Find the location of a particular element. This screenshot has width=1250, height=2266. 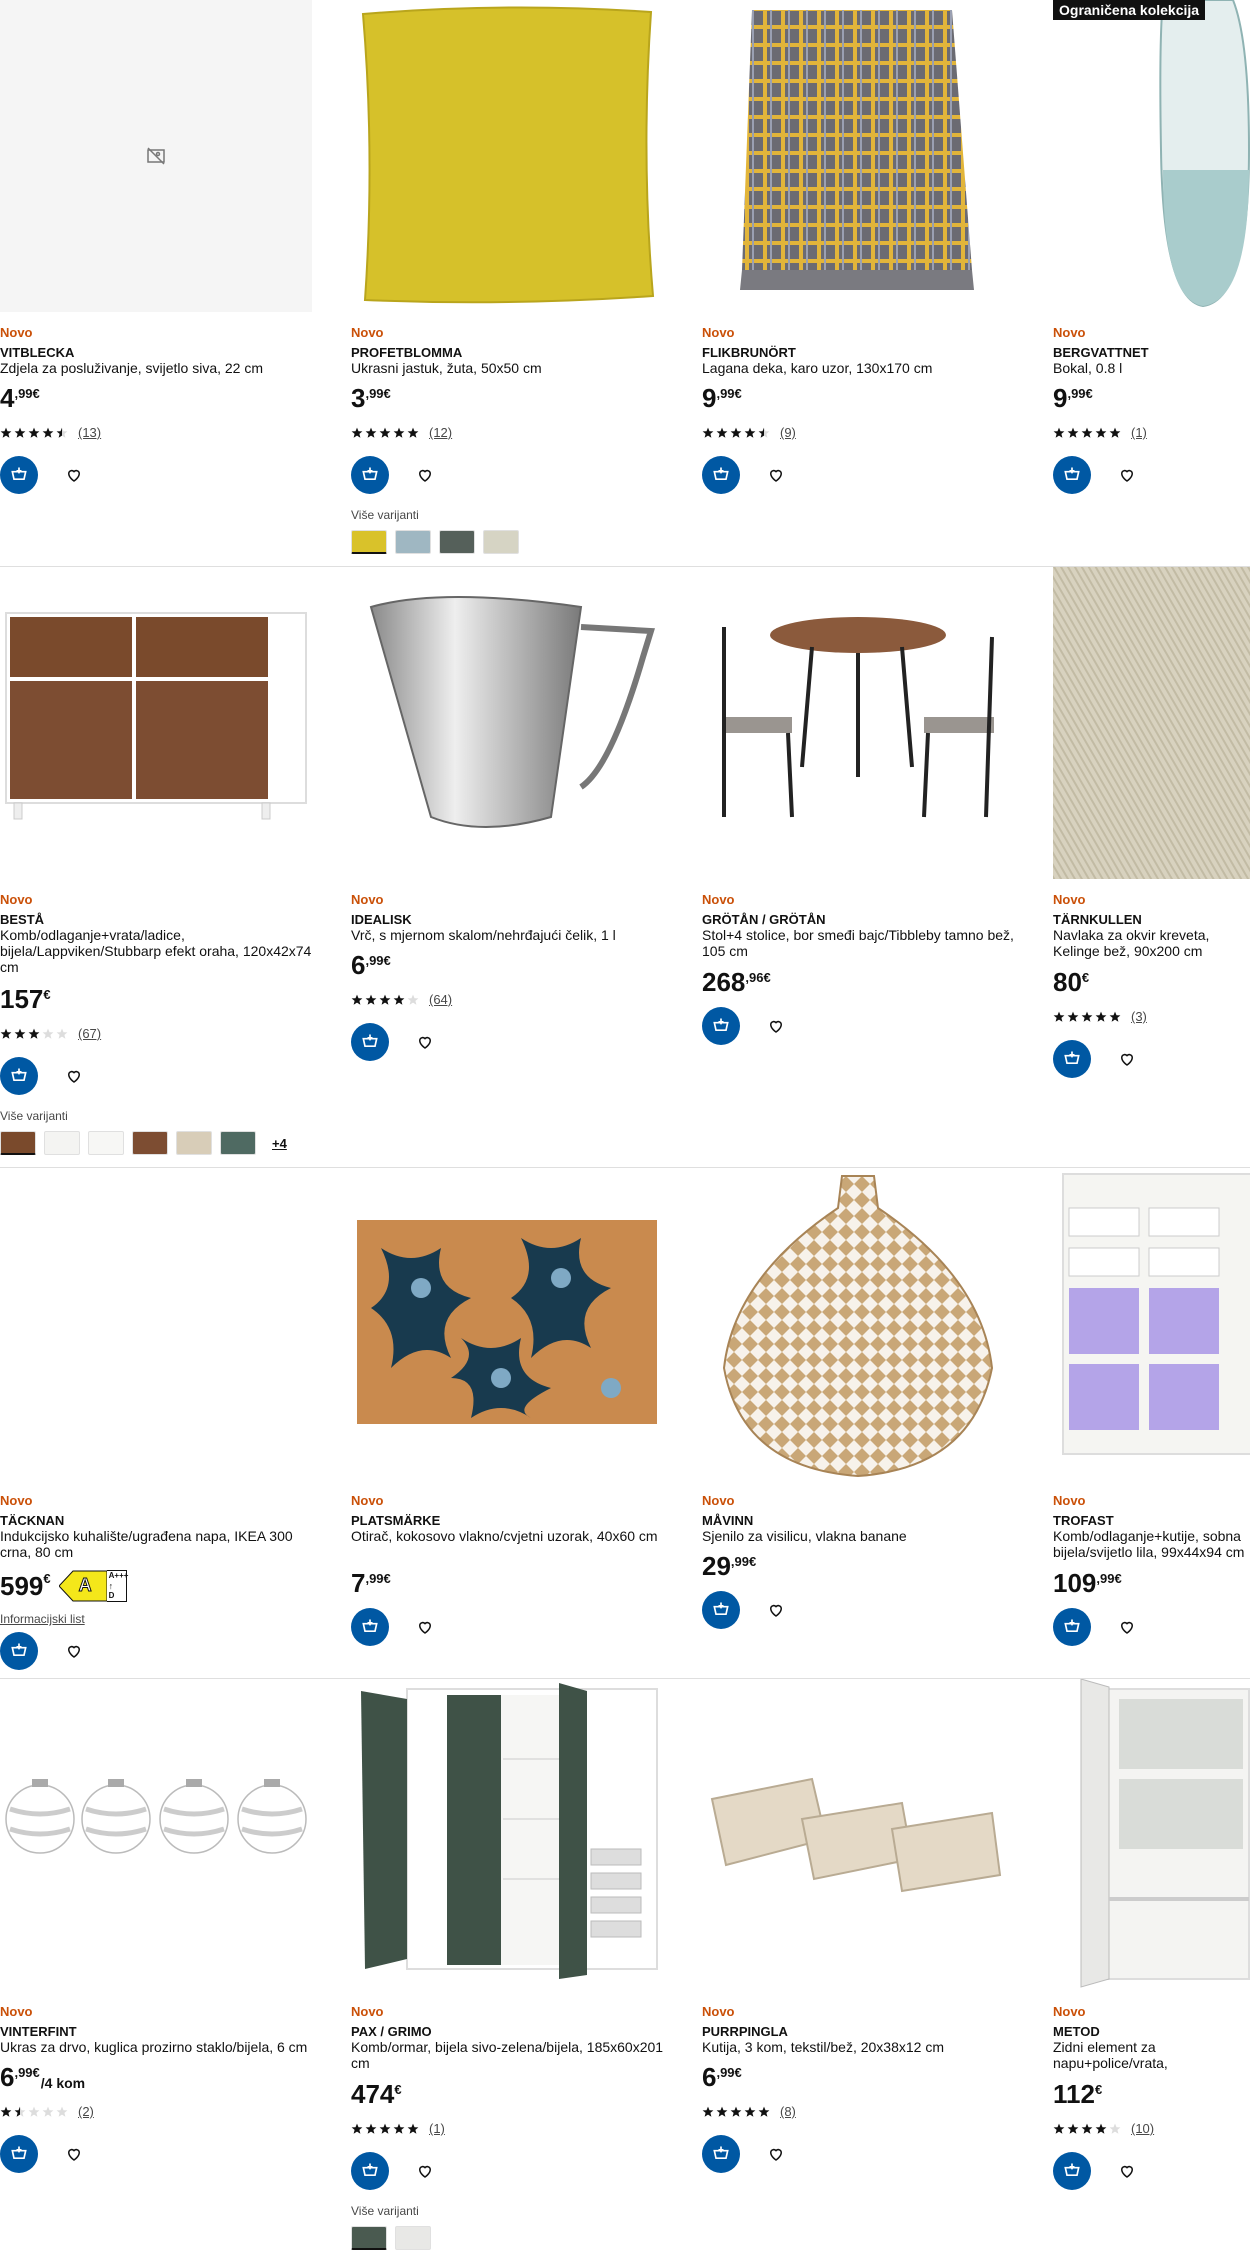

product-image-placeholder is located at coordinates (156, 156).